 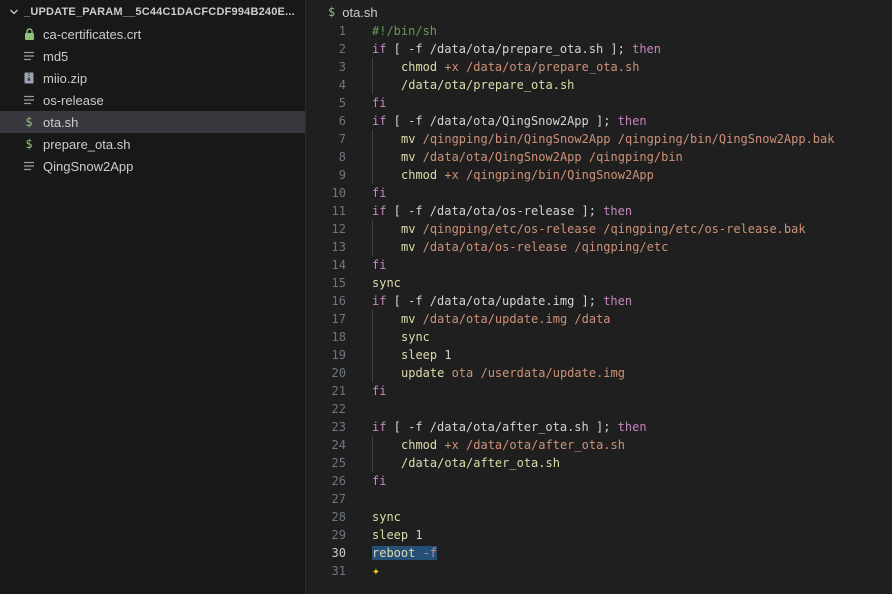 I want to click on line-number: 2, so click(x=342, y=49).